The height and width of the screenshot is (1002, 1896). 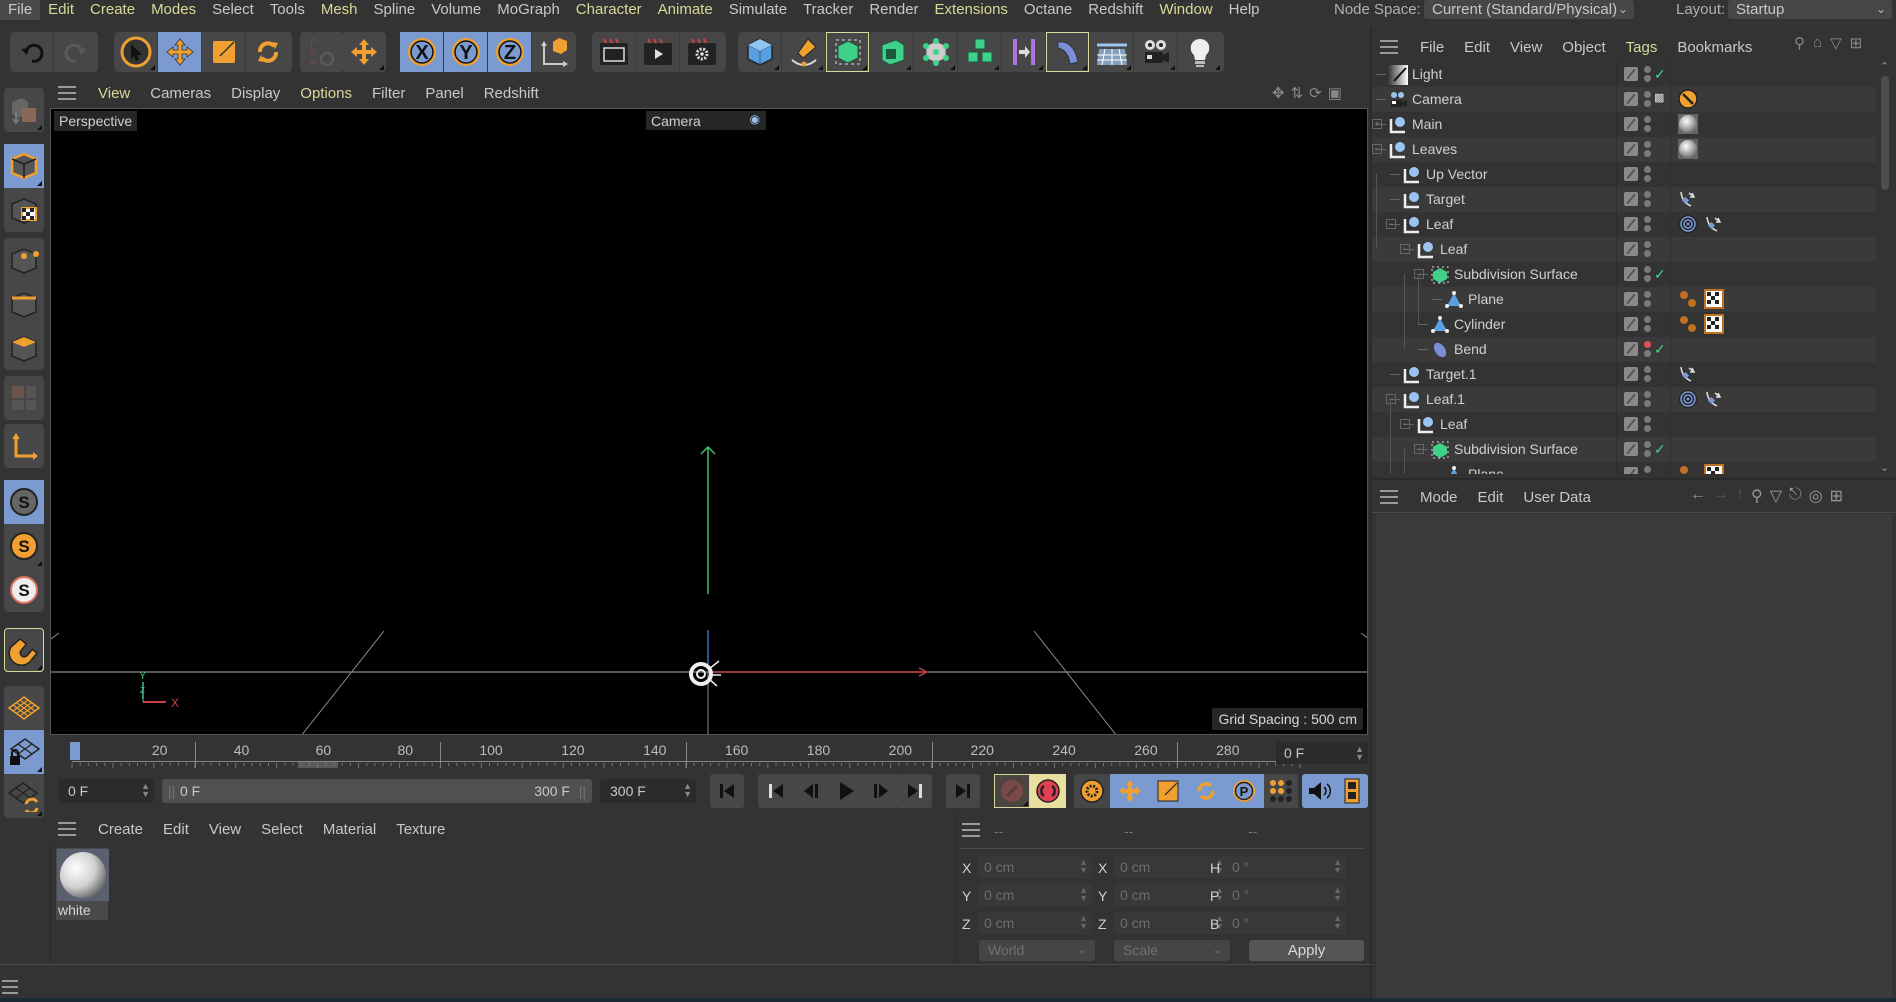 I want to click on material-menu-create: Create, so click(x=120, y=829).